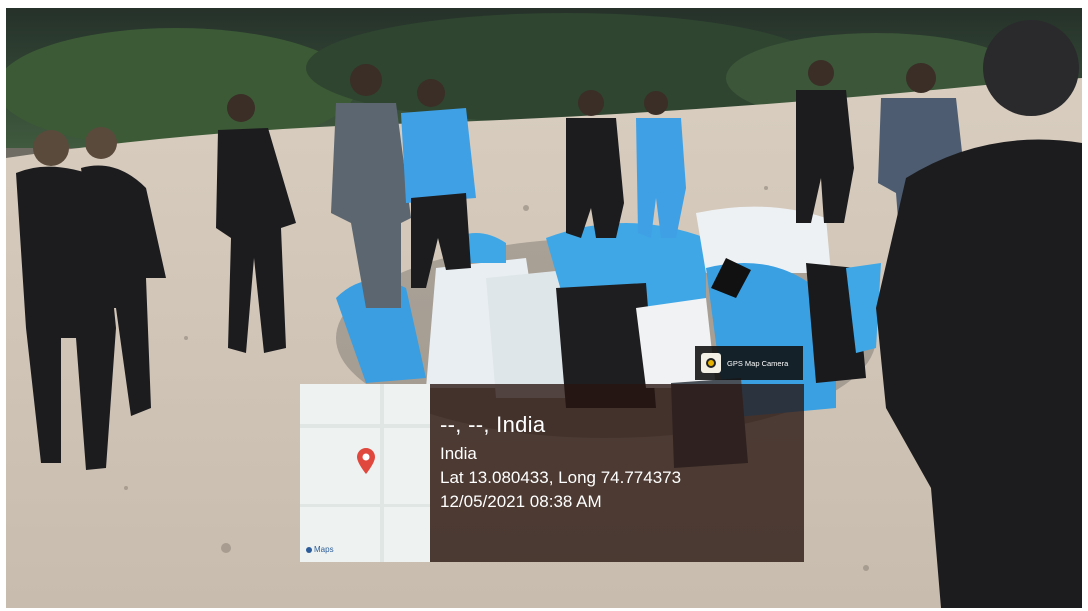 The width and height of the screenshot is (1088, 611). Describe the element at coordinates (561, 477) in the screenshot. I see `coordinates: Lat 13.080433, Long 74.774373` at that location.